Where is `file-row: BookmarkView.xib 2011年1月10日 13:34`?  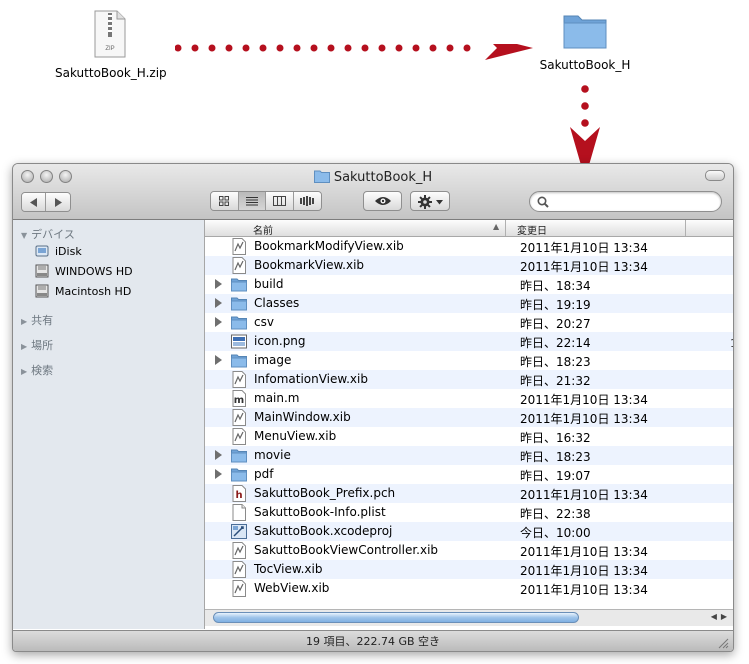
file-row: BookmarkView.xib 2011年1月10日 13:34 is located at coordinates (469, 265).